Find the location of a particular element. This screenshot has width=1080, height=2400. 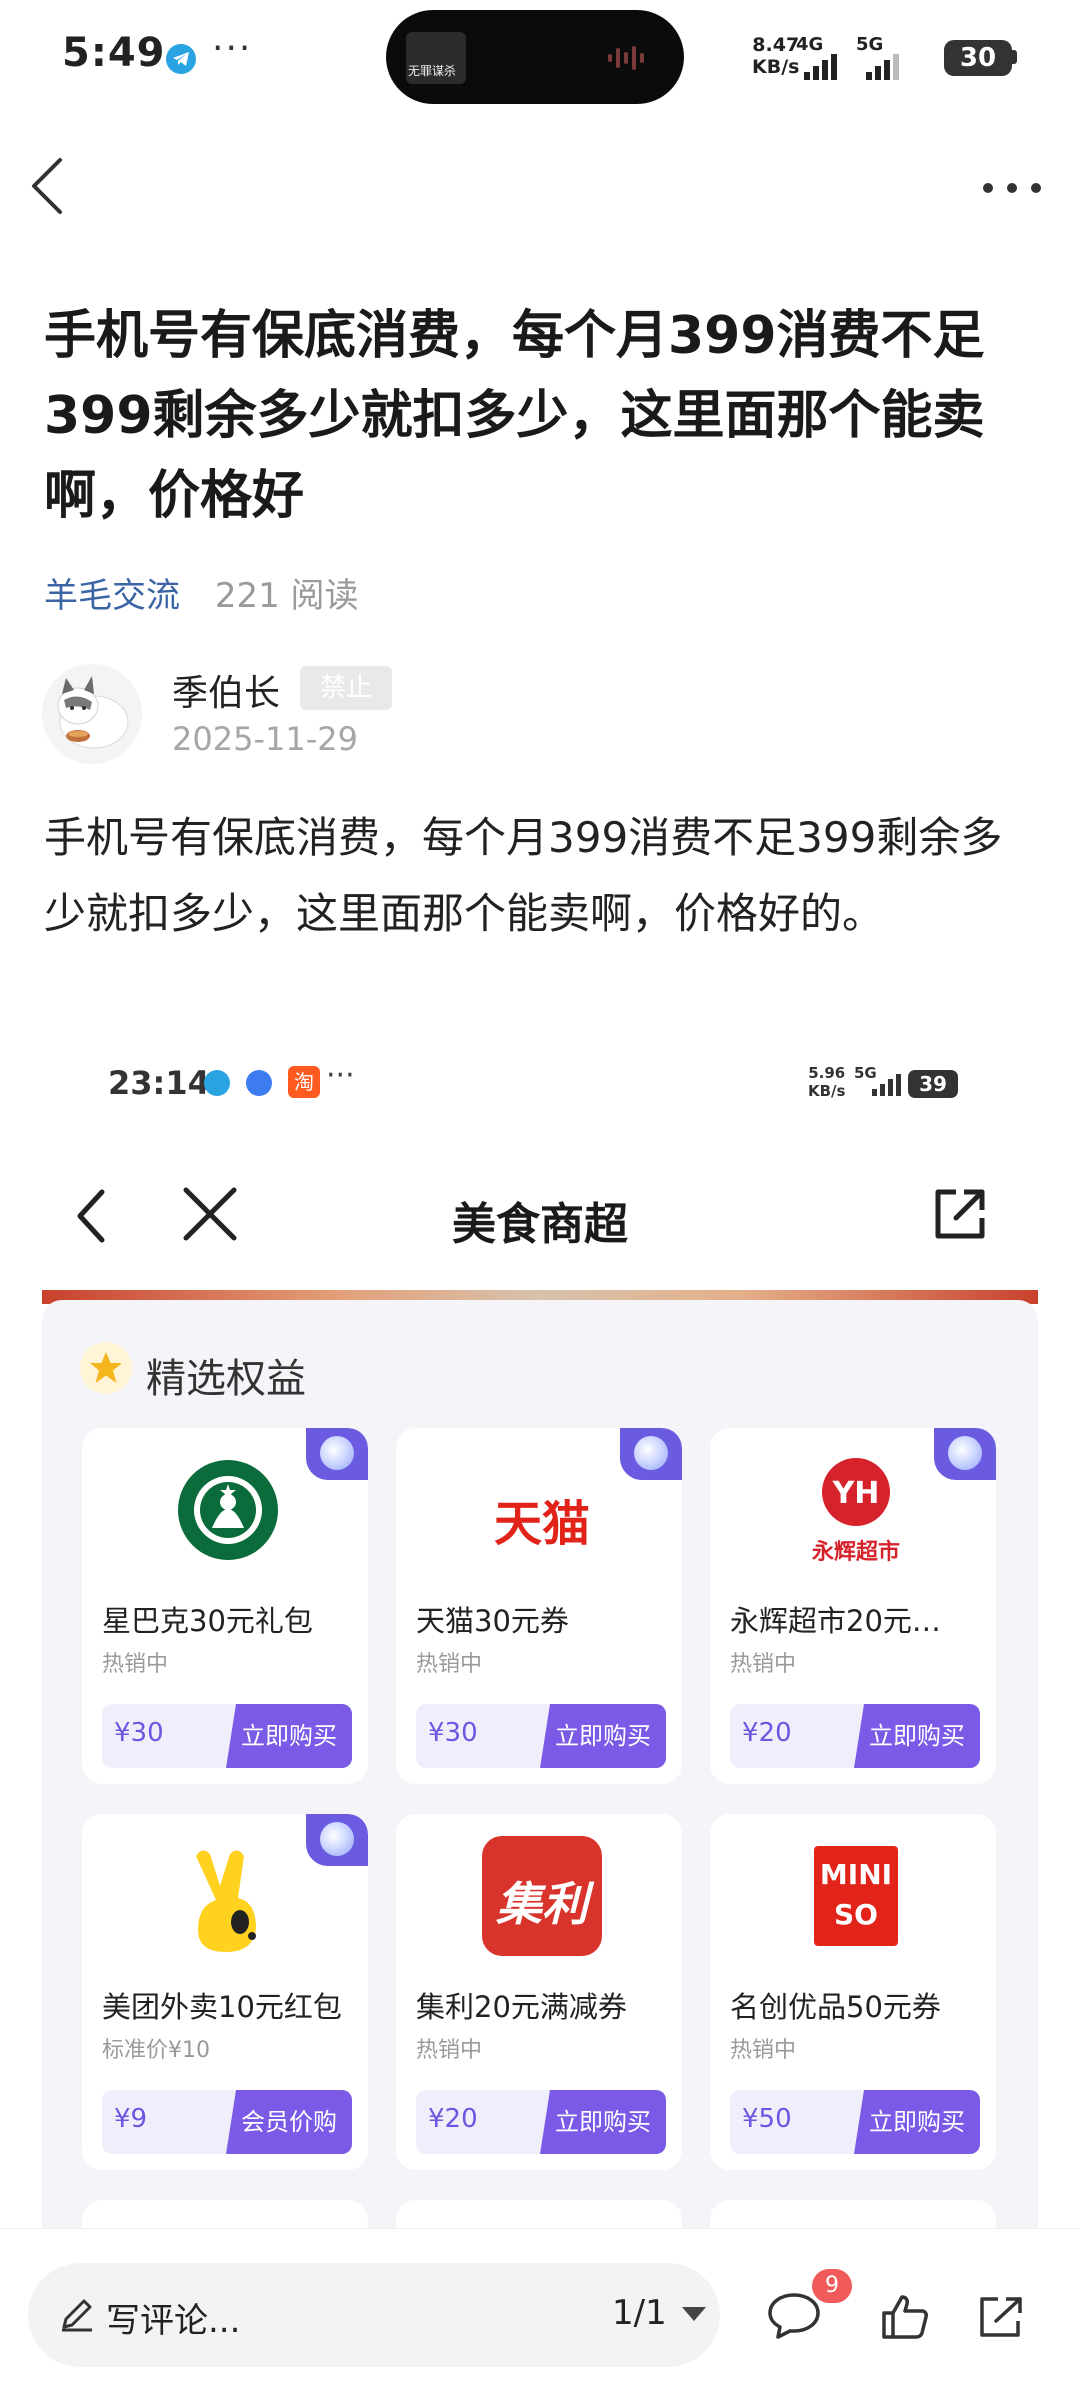

product-card: YH 永辉超市 永辉超市20元… 热销中 ¥20 立即购买 is located at coordinates (853, 1606).